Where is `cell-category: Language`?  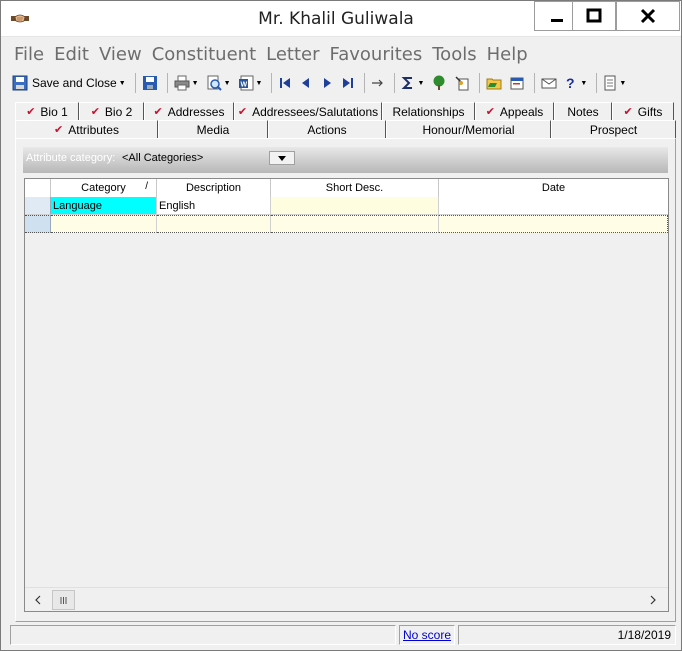
cell-category: Language is located at coordinates (104, 206).